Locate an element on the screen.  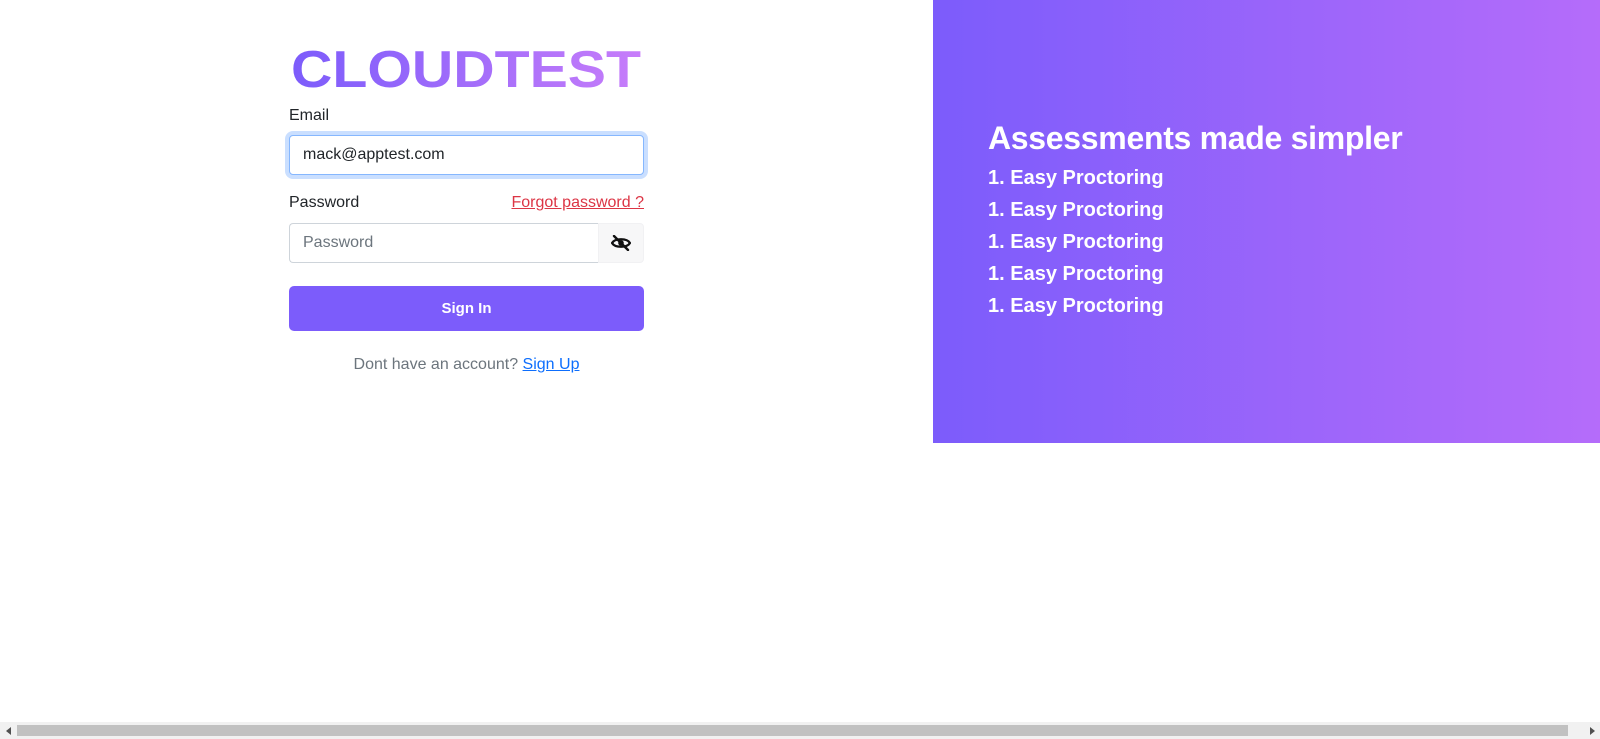
email-label: Email is located at coordinates (309, 115).